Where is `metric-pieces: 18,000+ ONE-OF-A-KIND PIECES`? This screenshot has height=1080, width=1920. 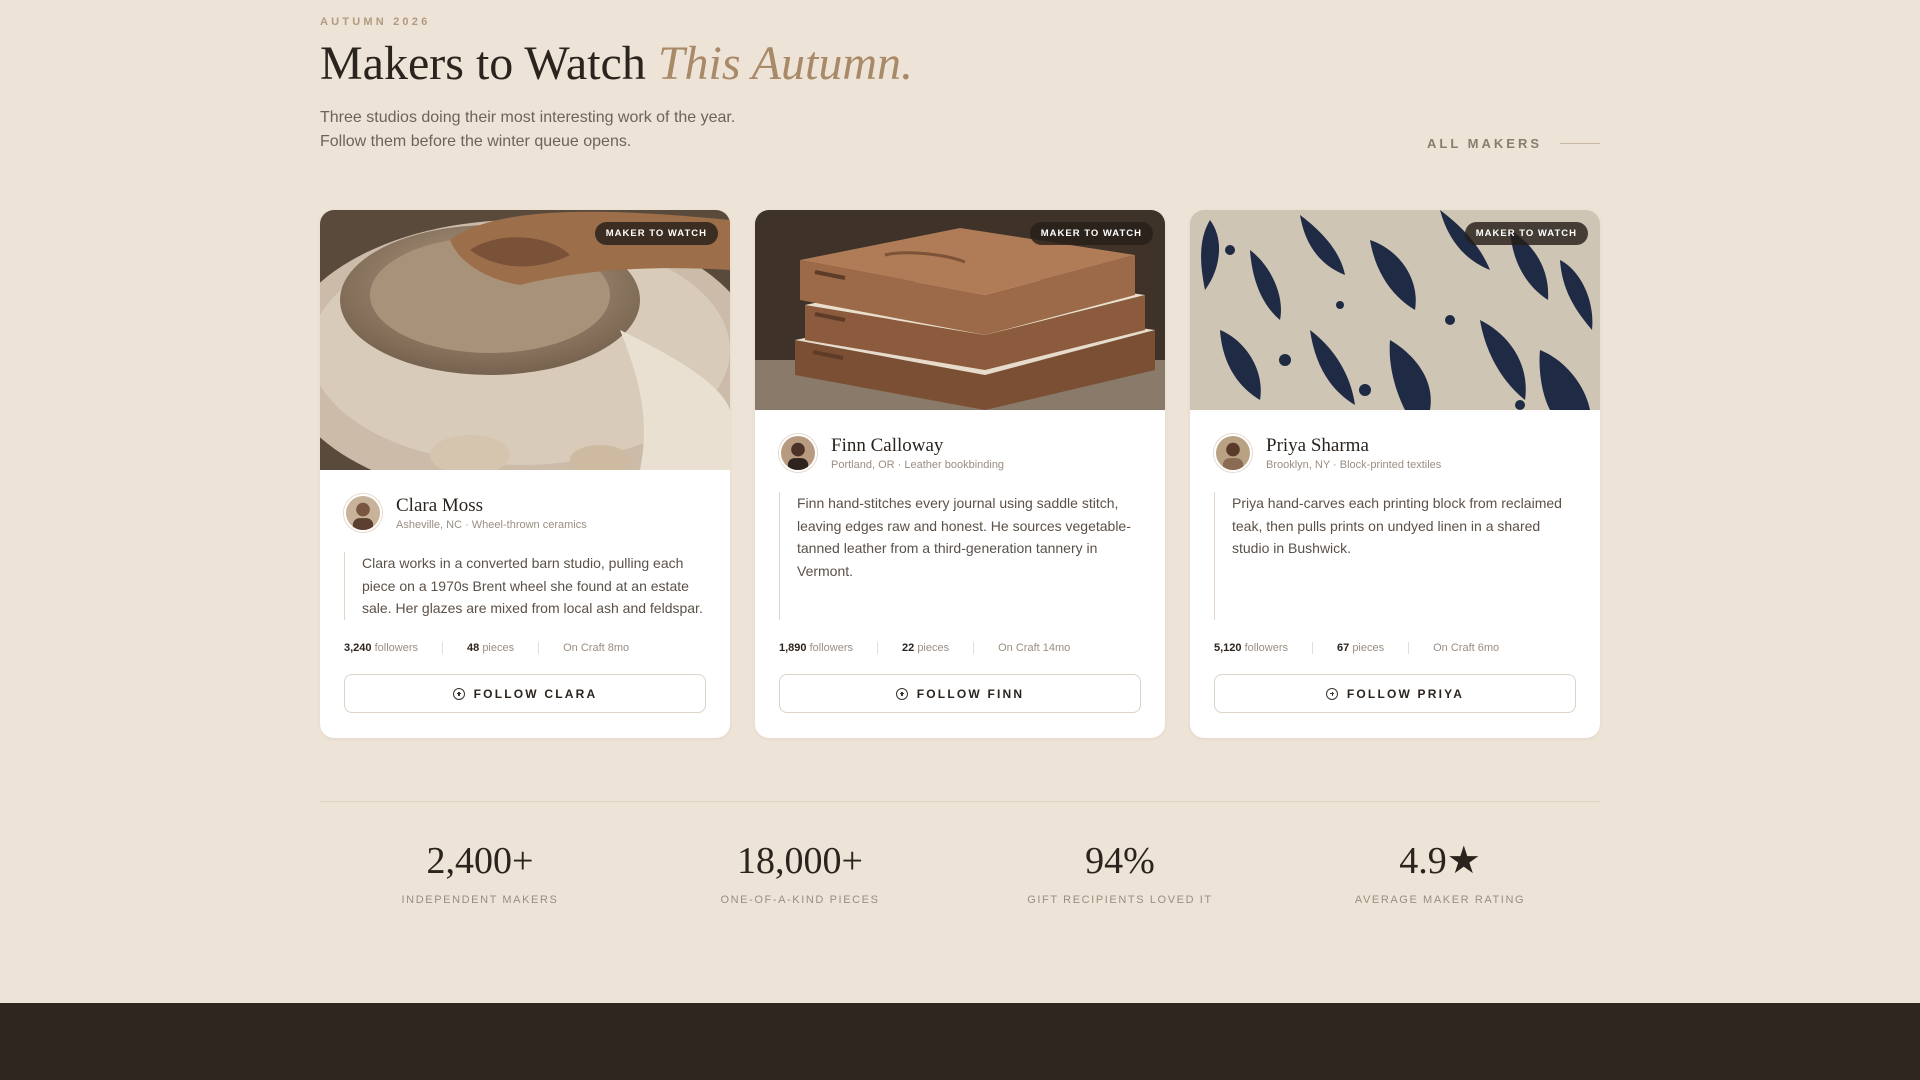 metric-pieces: 18,000+ ONE-OF-A-KIND PIECES is located at coordinates (800, 872).